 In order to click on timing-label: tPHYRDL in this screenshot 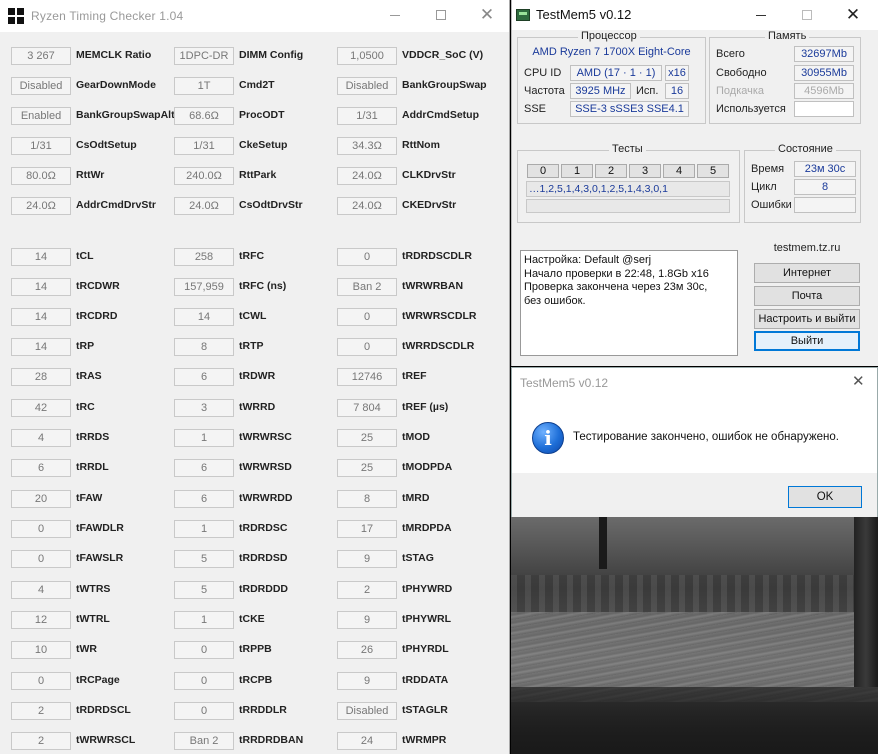, I will do `click(425, 649)`.